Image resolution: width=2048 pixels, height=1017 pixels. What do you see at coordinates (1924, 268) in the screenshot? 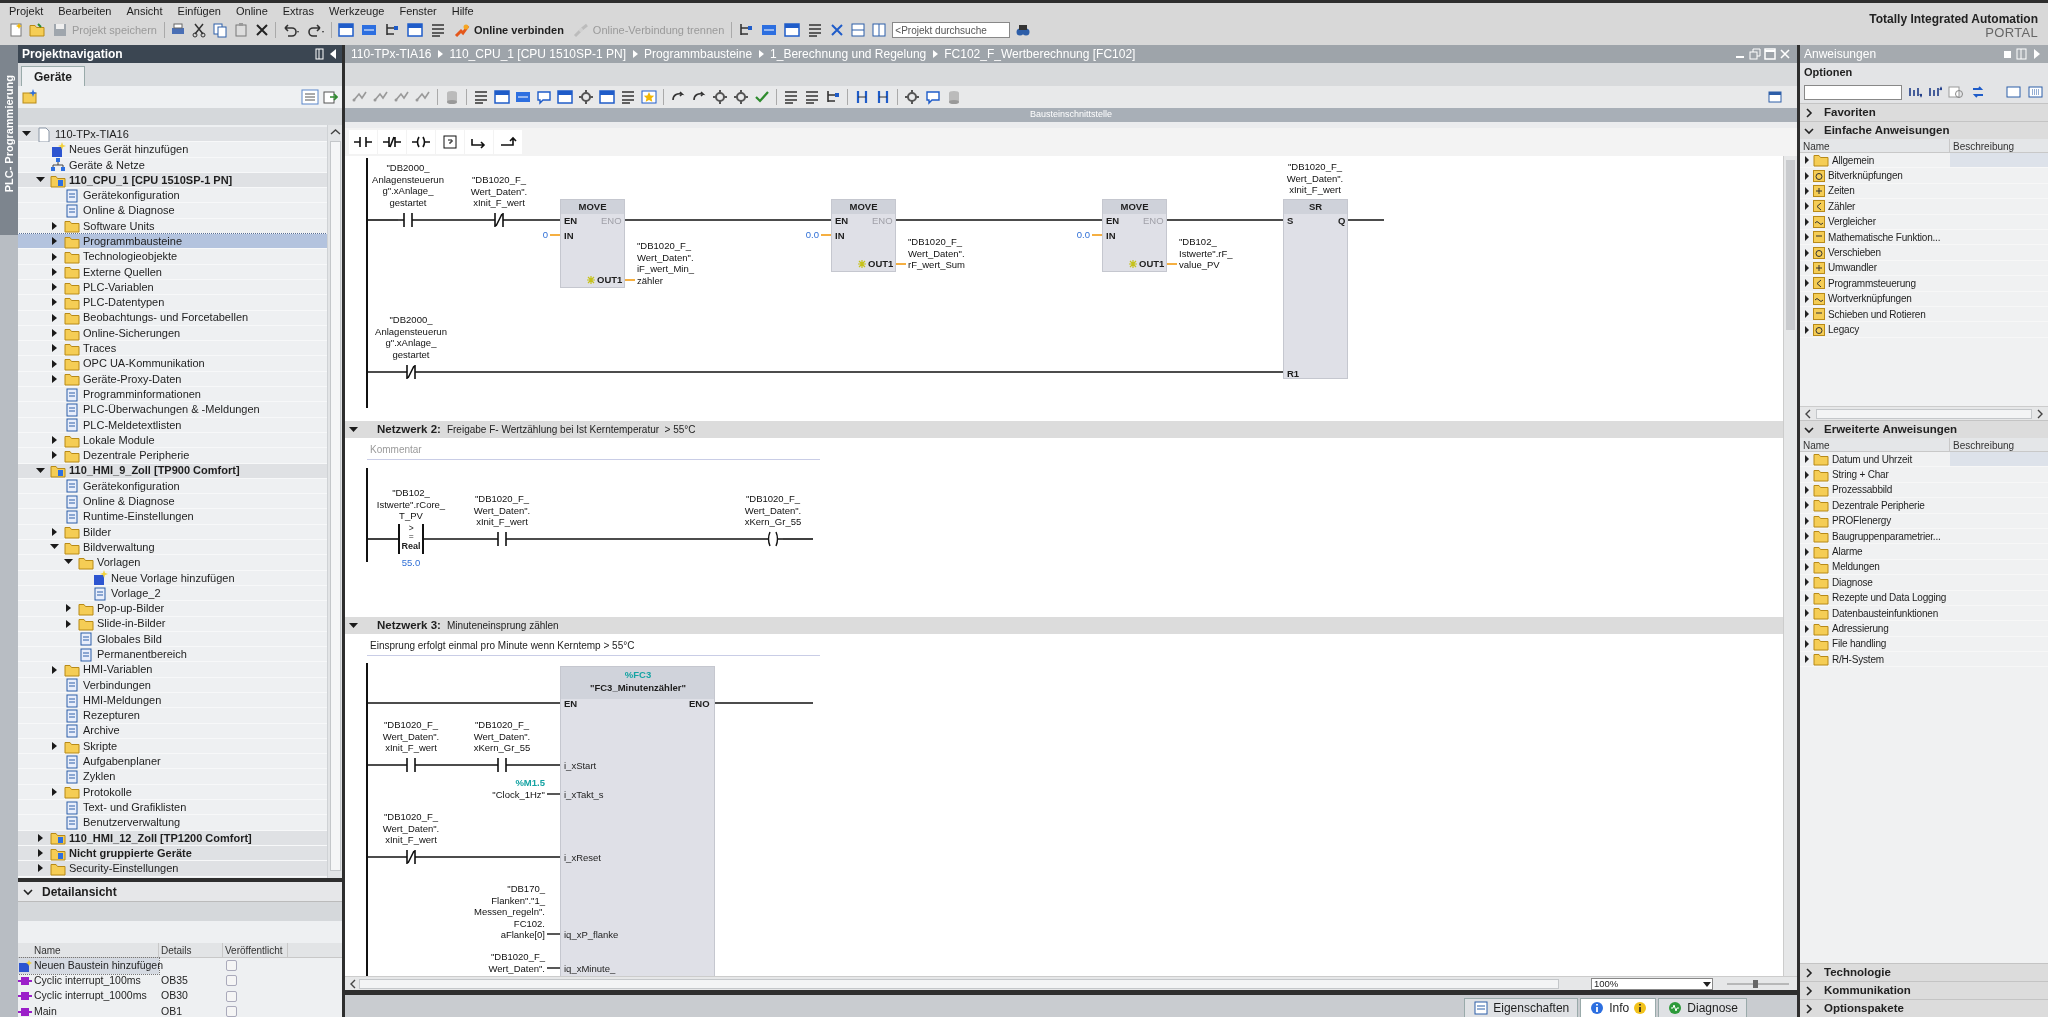
I see `list-item: Umwandler` at bounding box center [1924, 268].